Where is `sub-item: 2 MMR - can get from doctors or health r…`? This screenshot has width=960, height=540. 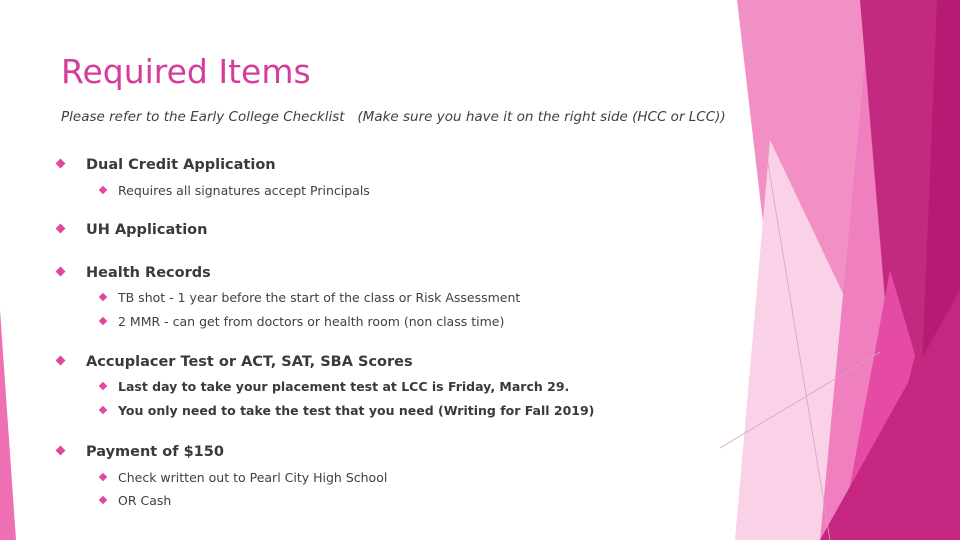
sub-item: 2 MMR - can get from doctors or health r… is located at coordinates (301, 321).